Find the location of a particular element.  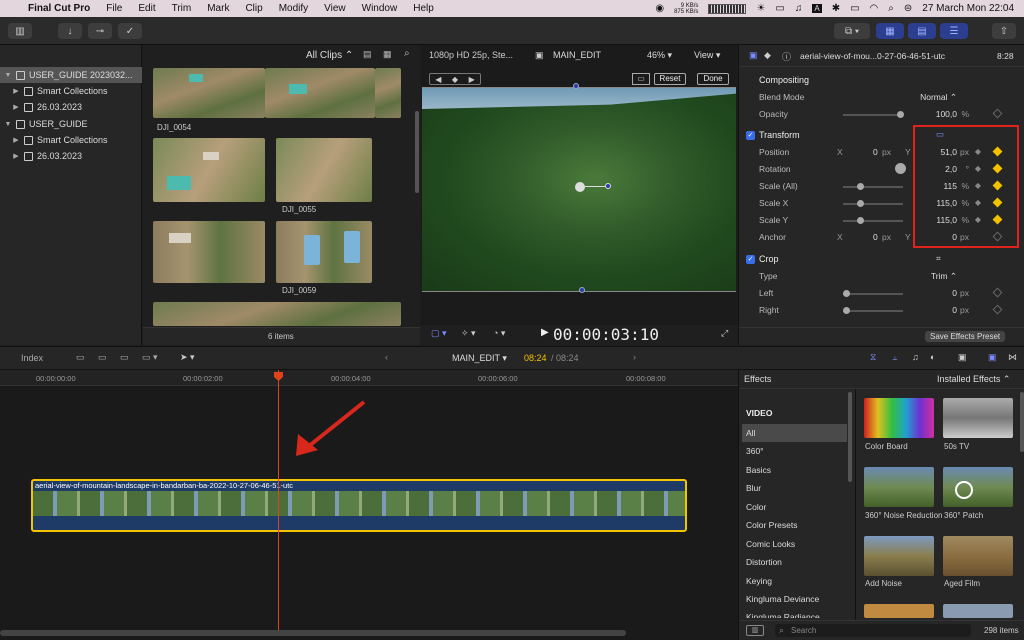

opacity-value: 100,0 is located at coordinates (946, 114).